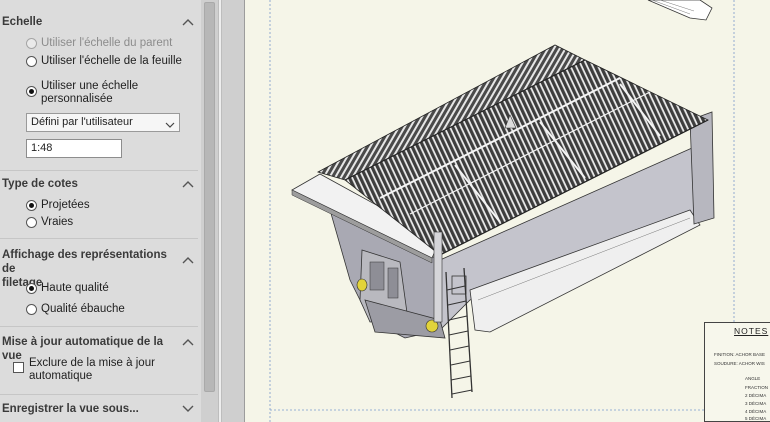 The height and width of the screenshot is (422, 770). I want to click on notes-block, so click(737, 372).